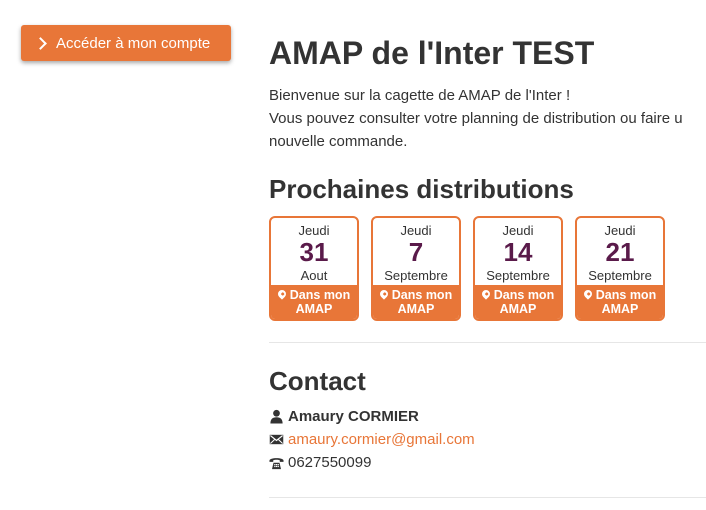 The image size is (706, 510). What do you see at coordinates (276, 439) in the screenshot?
I see `envelope-icon` at bounding box center [276, 439].